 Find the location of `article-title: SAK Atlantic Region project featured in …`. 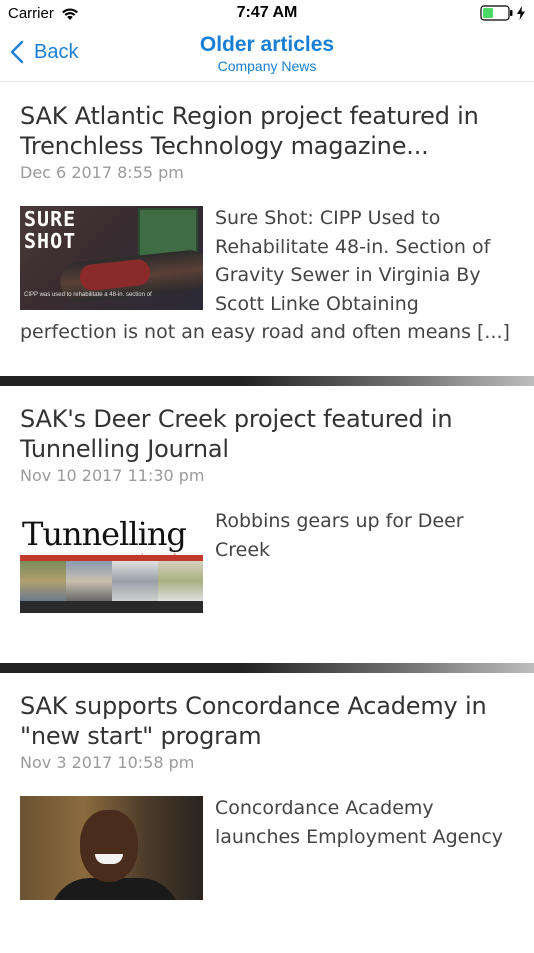

article-title: SAK Atlantic Region project featured in … is located at coordinates (267, 131).